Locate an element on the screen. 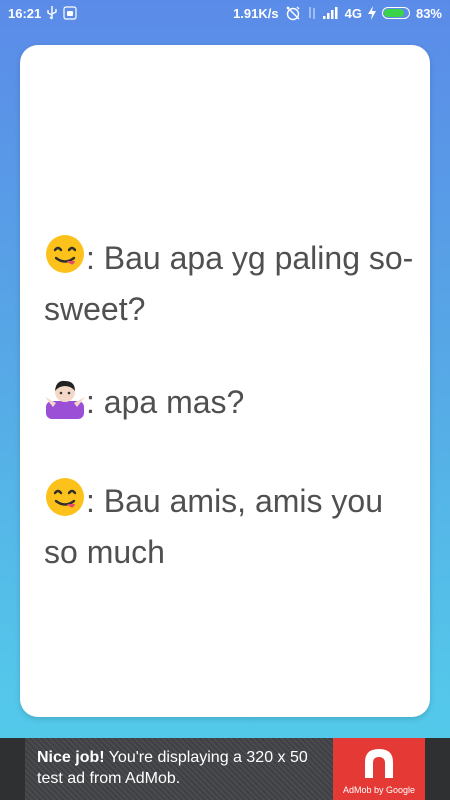 Image resolution: width=450 pixels, height=800 pixels. network-speed: 1.91K/s is located at coordinates (256, 13).